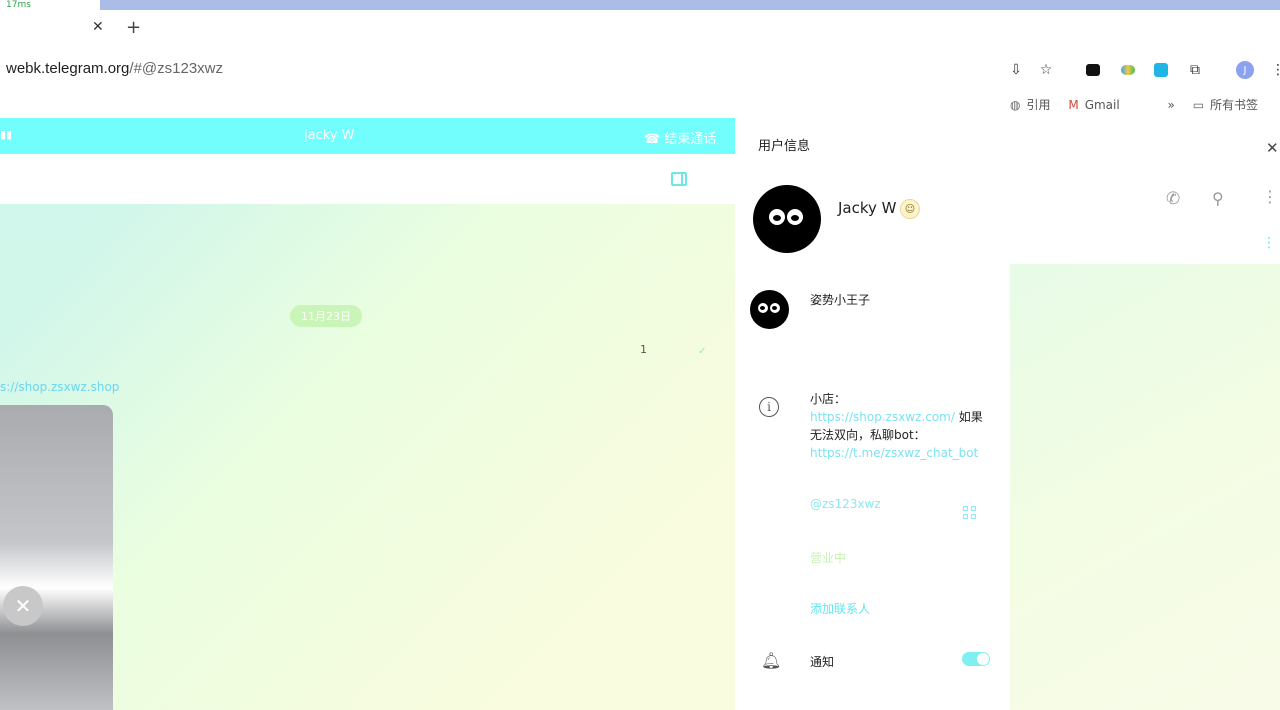 The height and width of the screenshot is (710, 1280). Describe the element at coordinates (882, 417) in the screenshot. I see `bio-link: https://shop.zsxwz.com/` at that location.